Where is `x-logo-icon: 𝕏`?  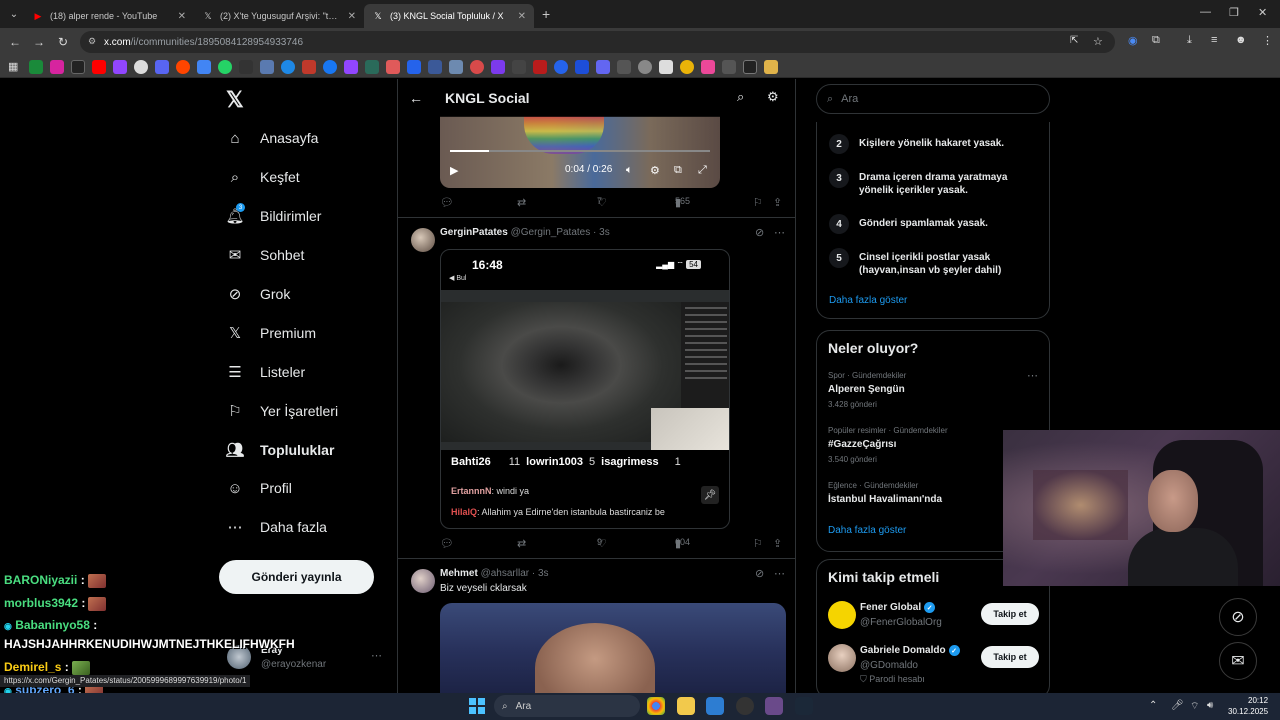 x-logo-icon: 𝕏 is located at coordinates (235, 100).